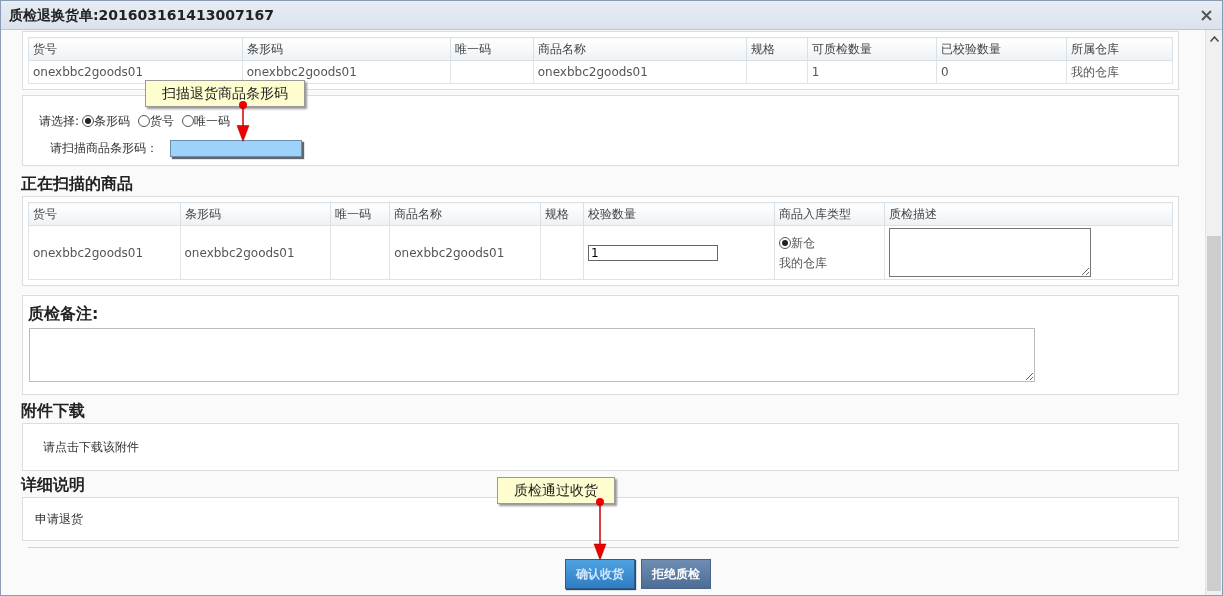 The image size is (1223, 596). What do you see at coordinates (236, 148) in the screenshot?
I see `barcode-input` at bounding box center [236, 148].